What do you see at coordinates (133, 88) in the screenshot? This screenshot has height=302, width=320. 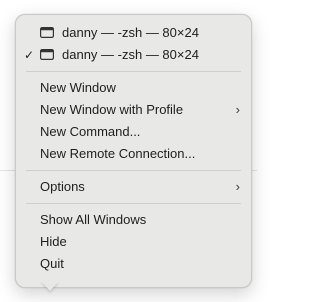 I see `menu-item-new-window: New Window` at bounding box center [133, 88].